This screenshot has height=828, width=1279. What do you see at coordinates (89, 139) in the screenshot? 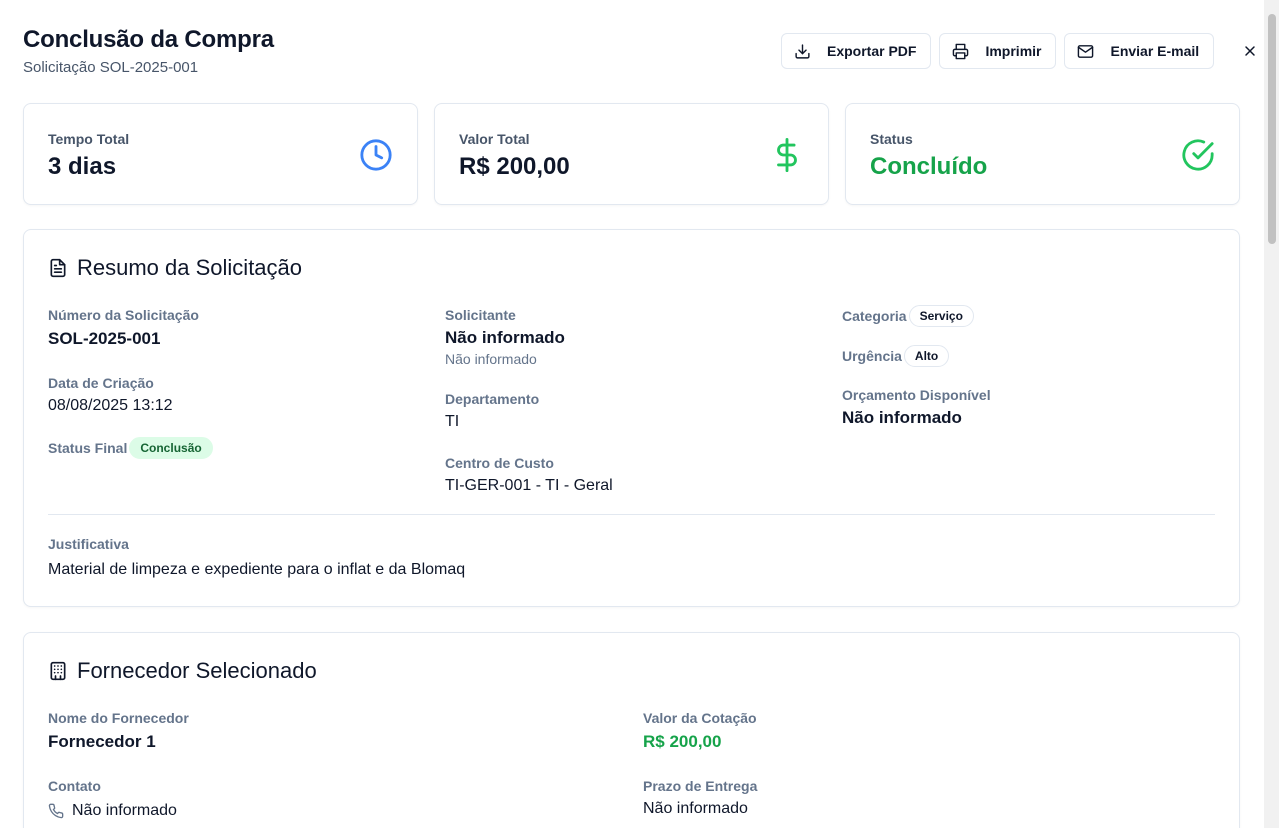
I see `stat-label: Tempo Total` at bounding box center [89, 139].